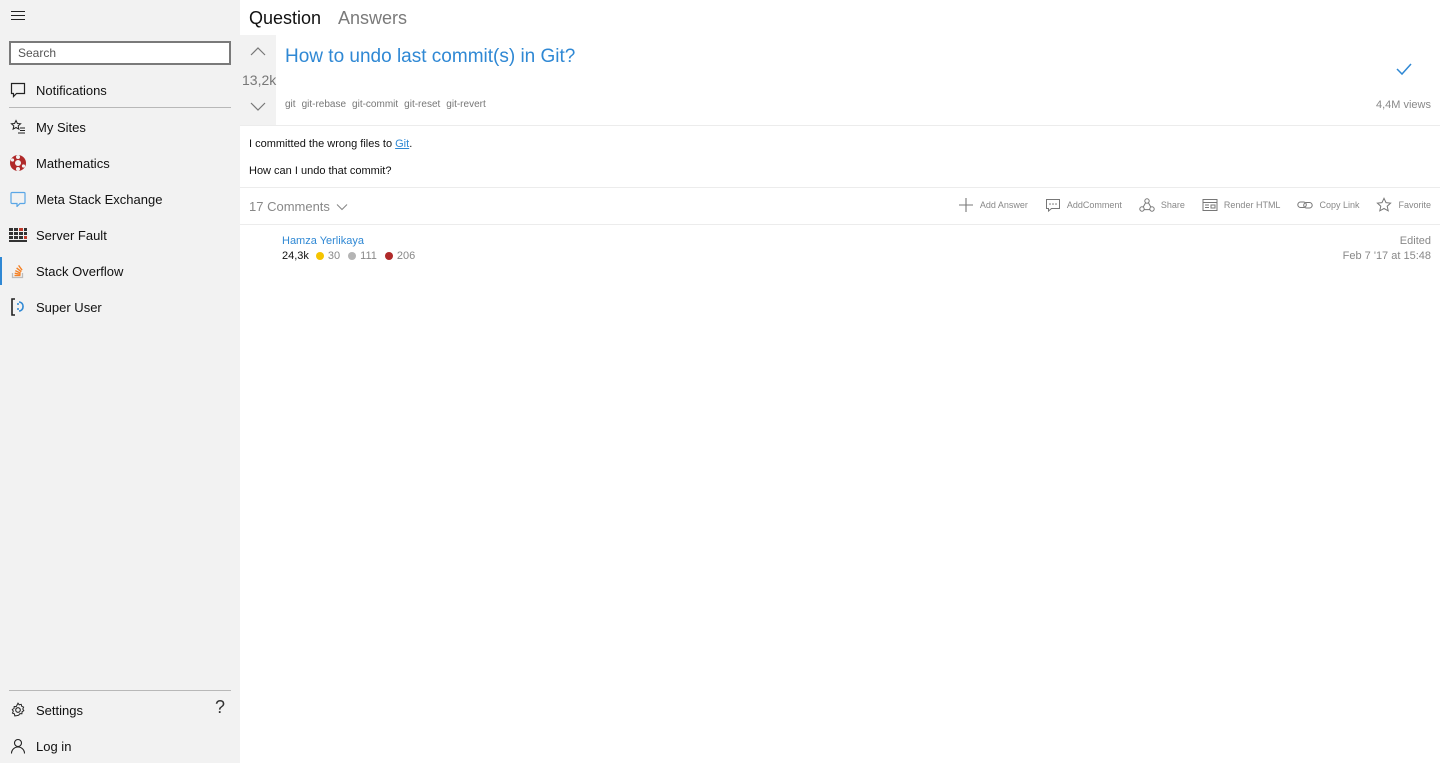 The image size is (1440, 764). I want to click on tab-answers: Answers, so click(372, 18).